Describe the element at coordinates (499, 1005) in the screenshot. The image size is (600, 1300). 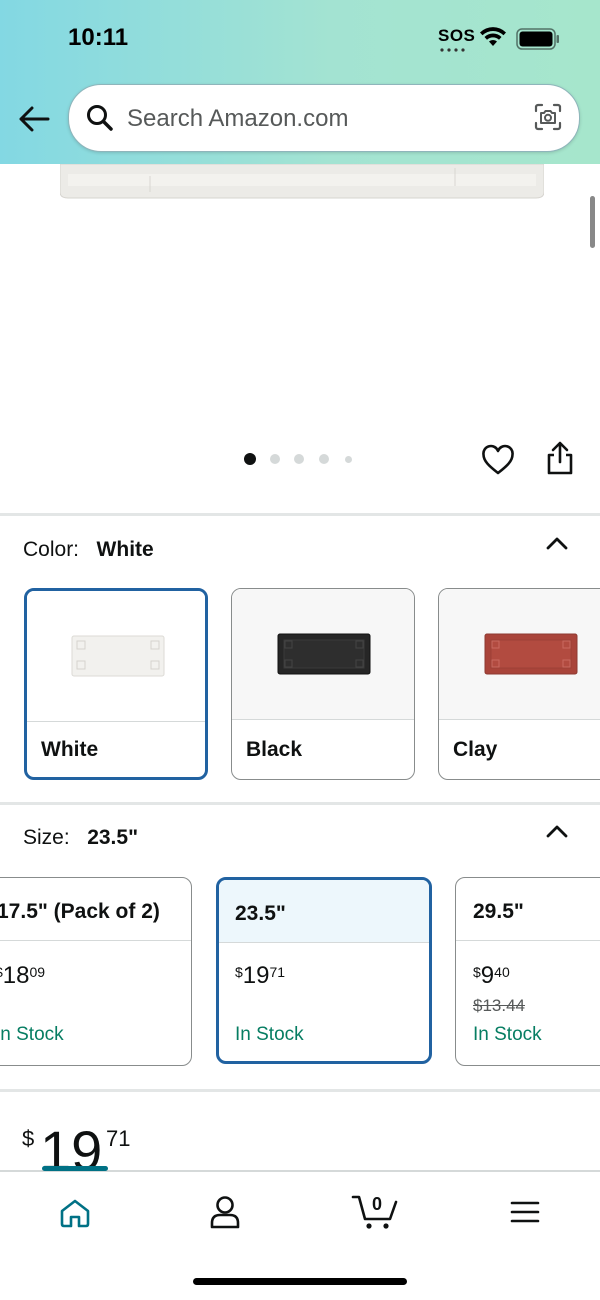
I see `size-option-list-price: $13.44` at that location.